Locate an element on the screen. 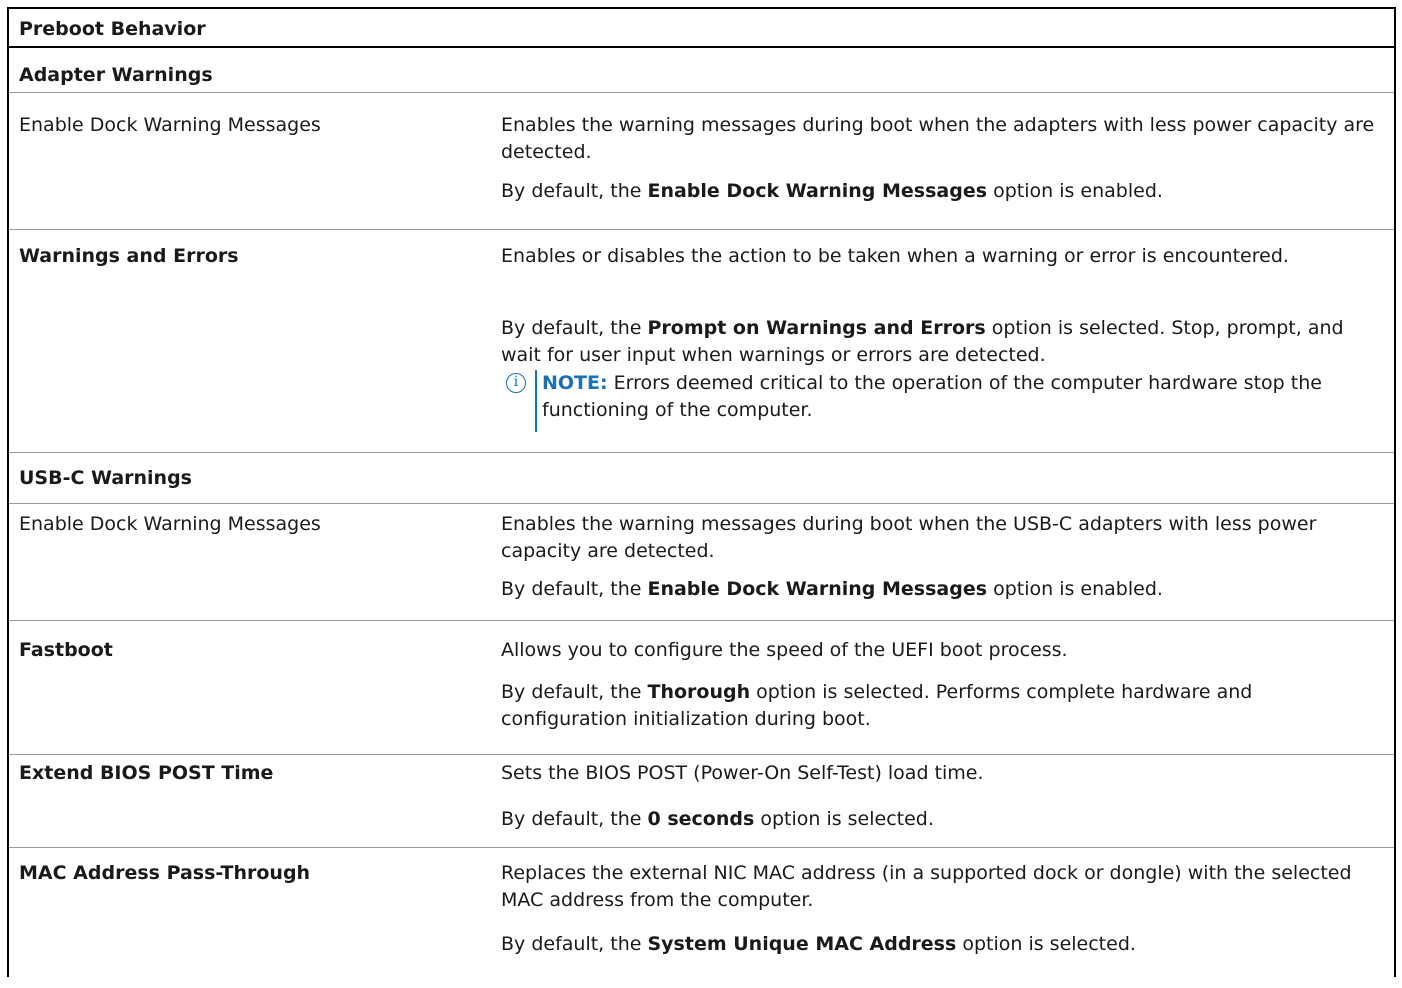 The width and height of the screenshot is (1402, 988). default-value: Prompt on Warnings and Errors is located at coordinates (816, 328).